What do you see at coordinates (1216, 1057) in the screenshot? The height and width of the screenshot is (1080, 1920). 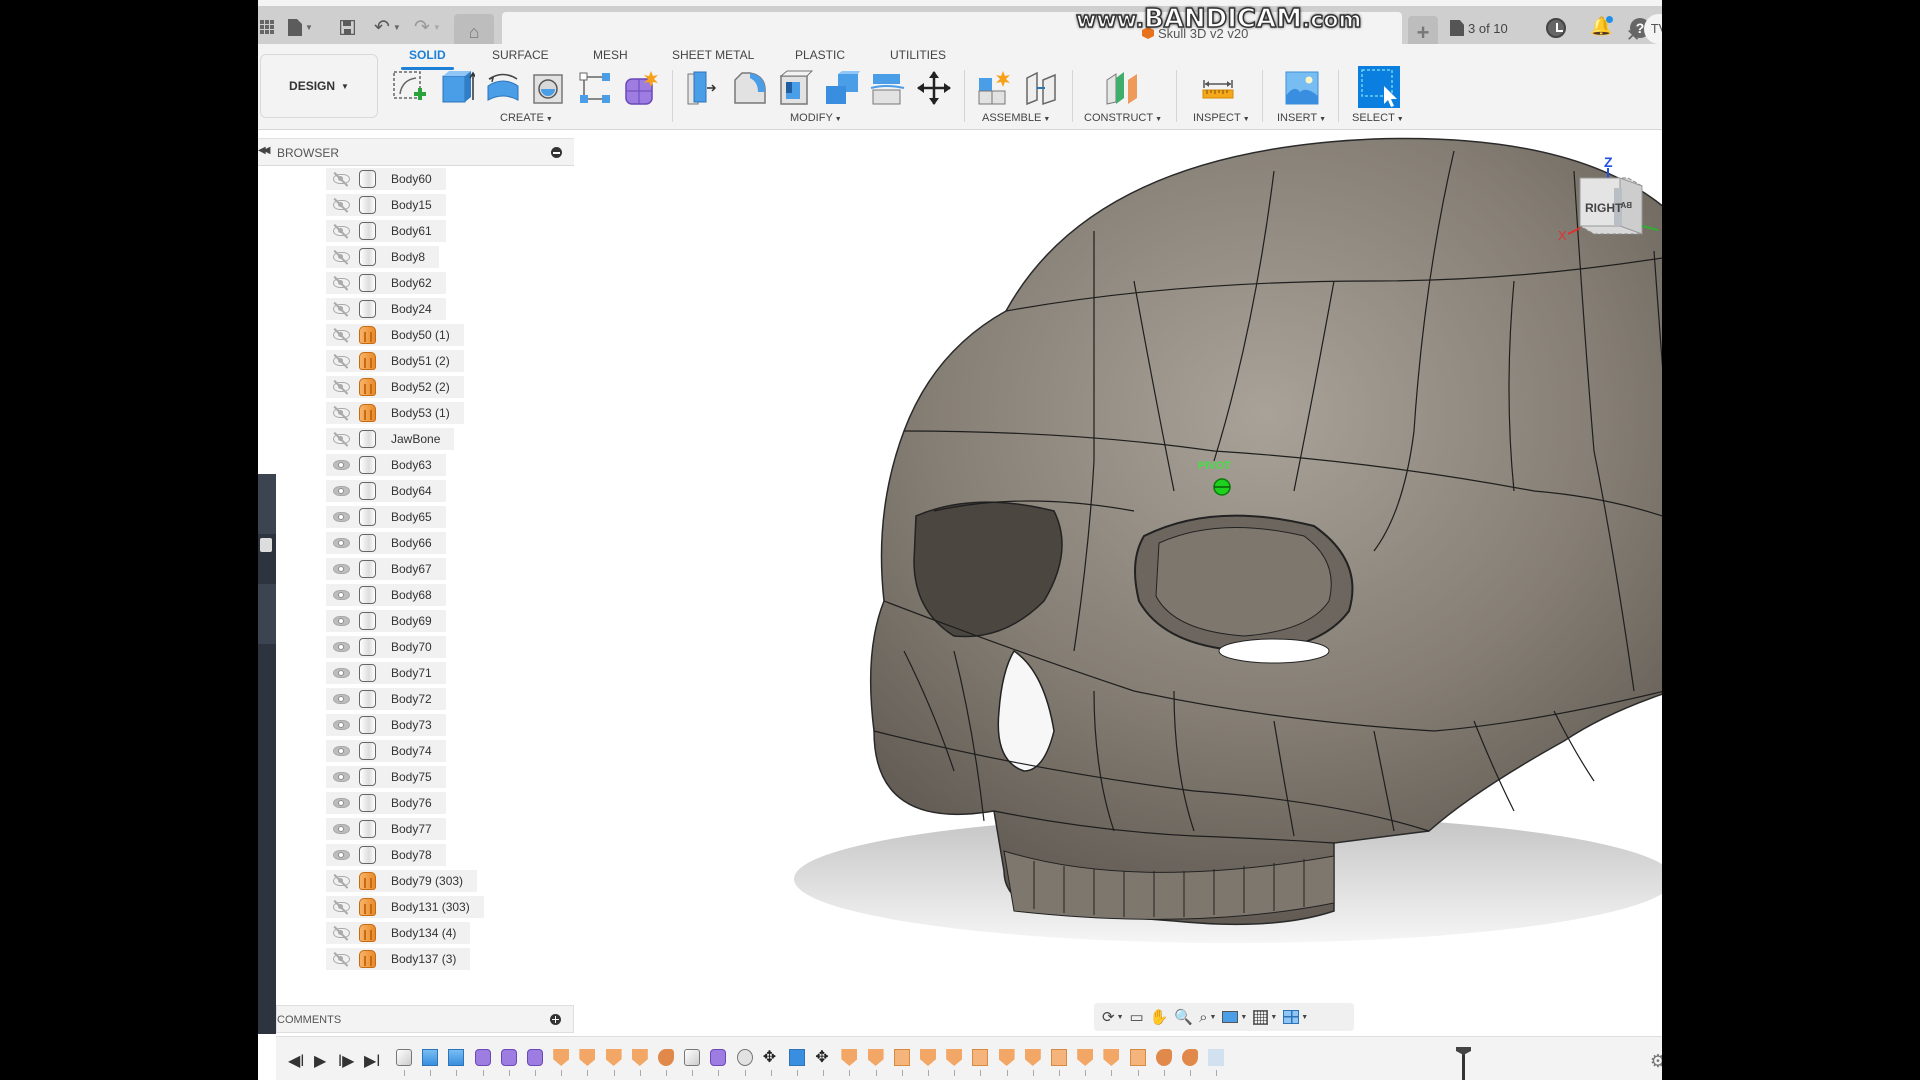 I see `timeline-feature-inactive` at bounding box center [1216, 1057].